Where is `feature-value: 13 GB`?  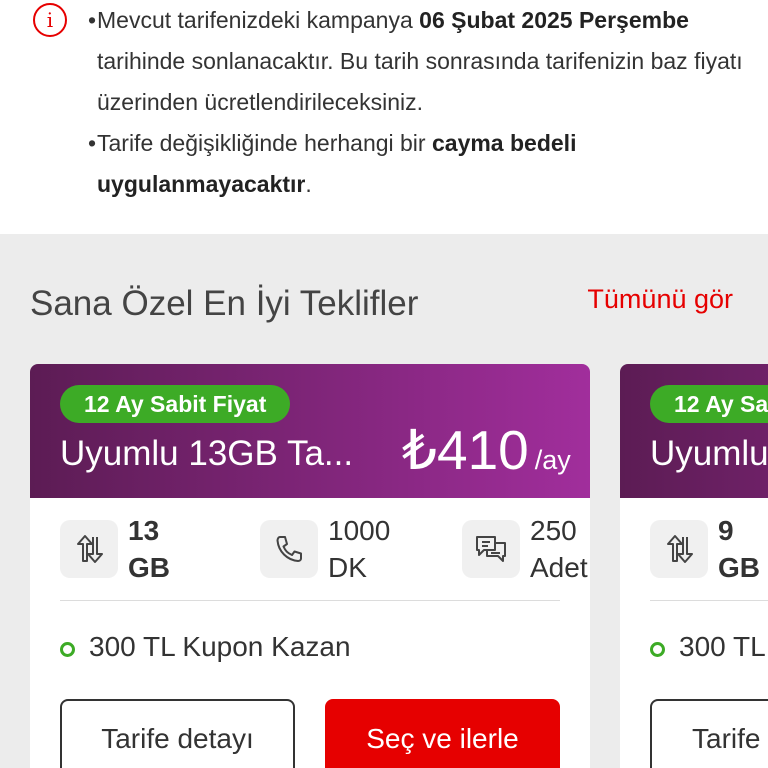
feature-value: 13 GB is located at coordinates (149, 549).